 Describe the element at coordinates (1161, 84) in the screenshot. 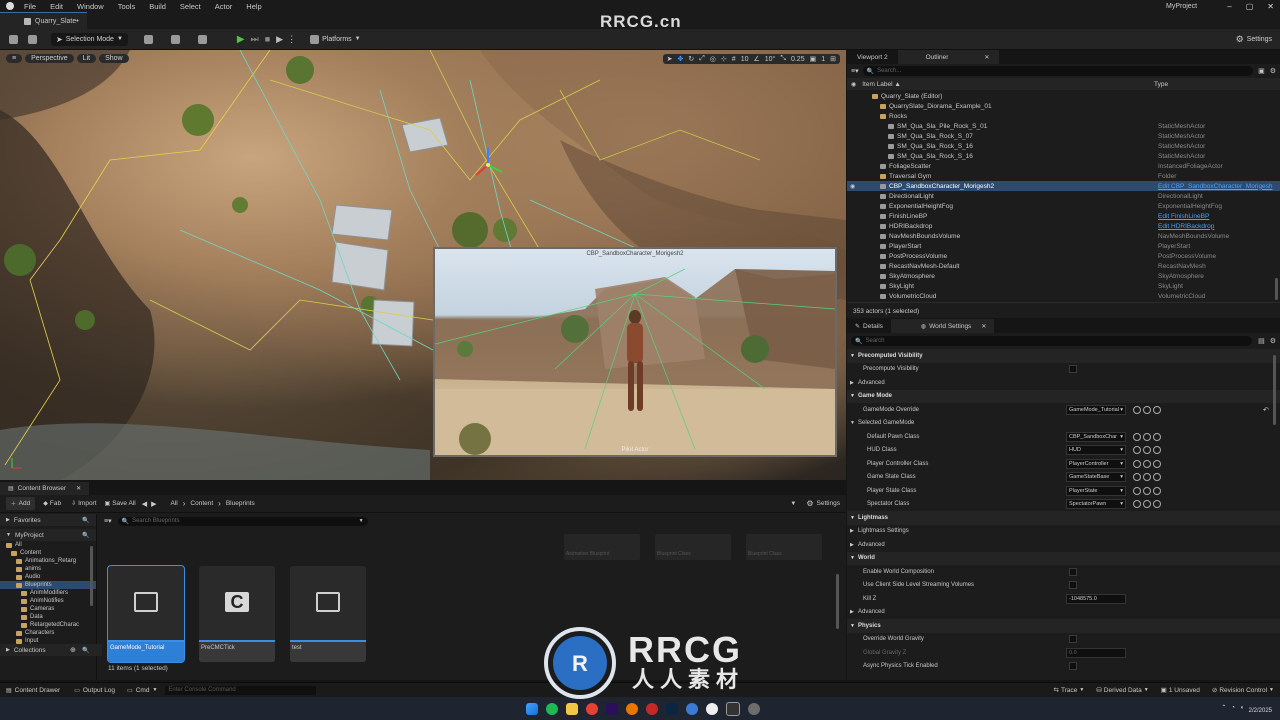

I see `col-type: Type` at that location.